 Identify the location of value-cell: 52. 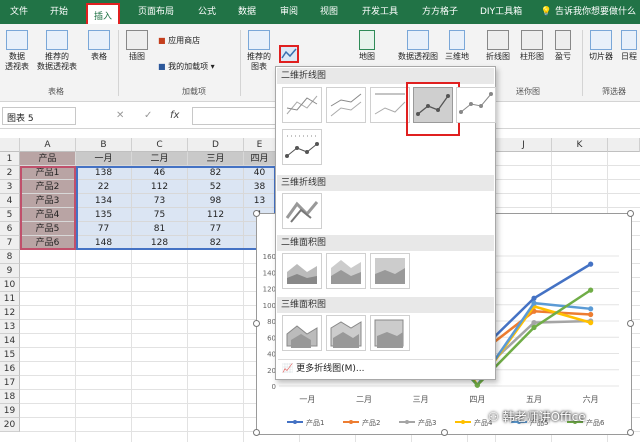
(216, 187).